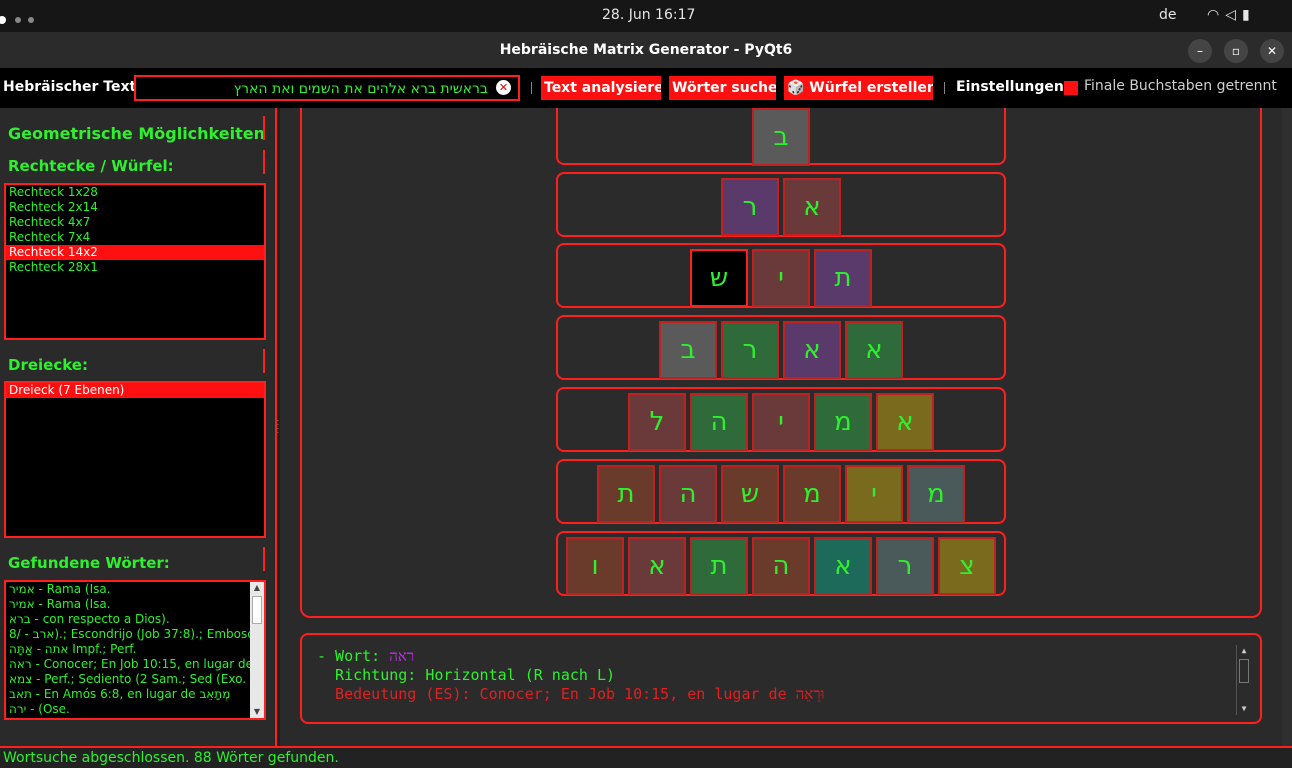 The height and width of the screenshot is (768, 1292). Describe the element at coordinates (1287, 427) in the screenshot. I see `main-scrollbar` at that location.